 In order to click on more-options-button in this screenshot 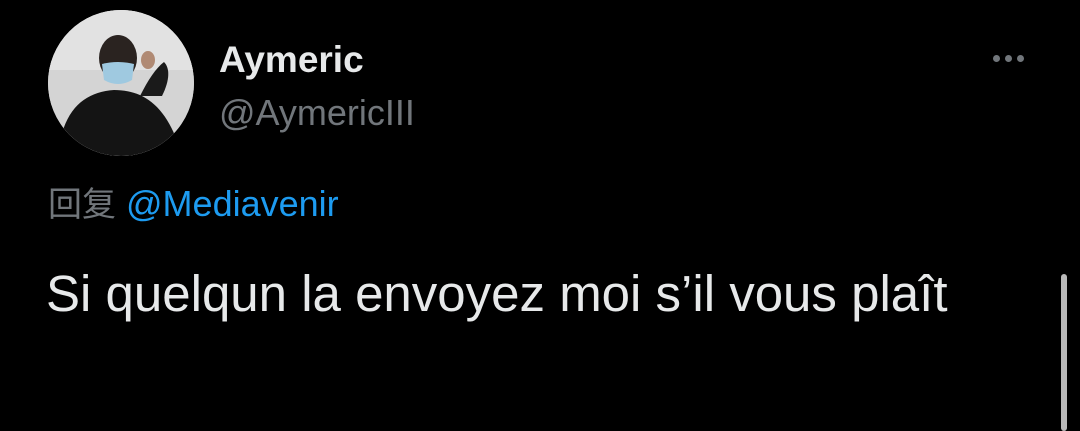, I will do `click(1008, 58)`.